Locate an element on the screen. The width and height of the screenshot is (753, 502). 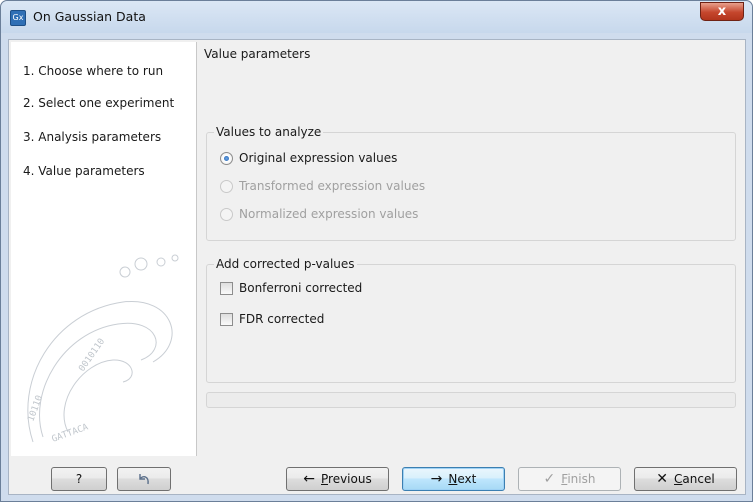
radio-label: Normalized expression values is located at coordinates (329, 214).